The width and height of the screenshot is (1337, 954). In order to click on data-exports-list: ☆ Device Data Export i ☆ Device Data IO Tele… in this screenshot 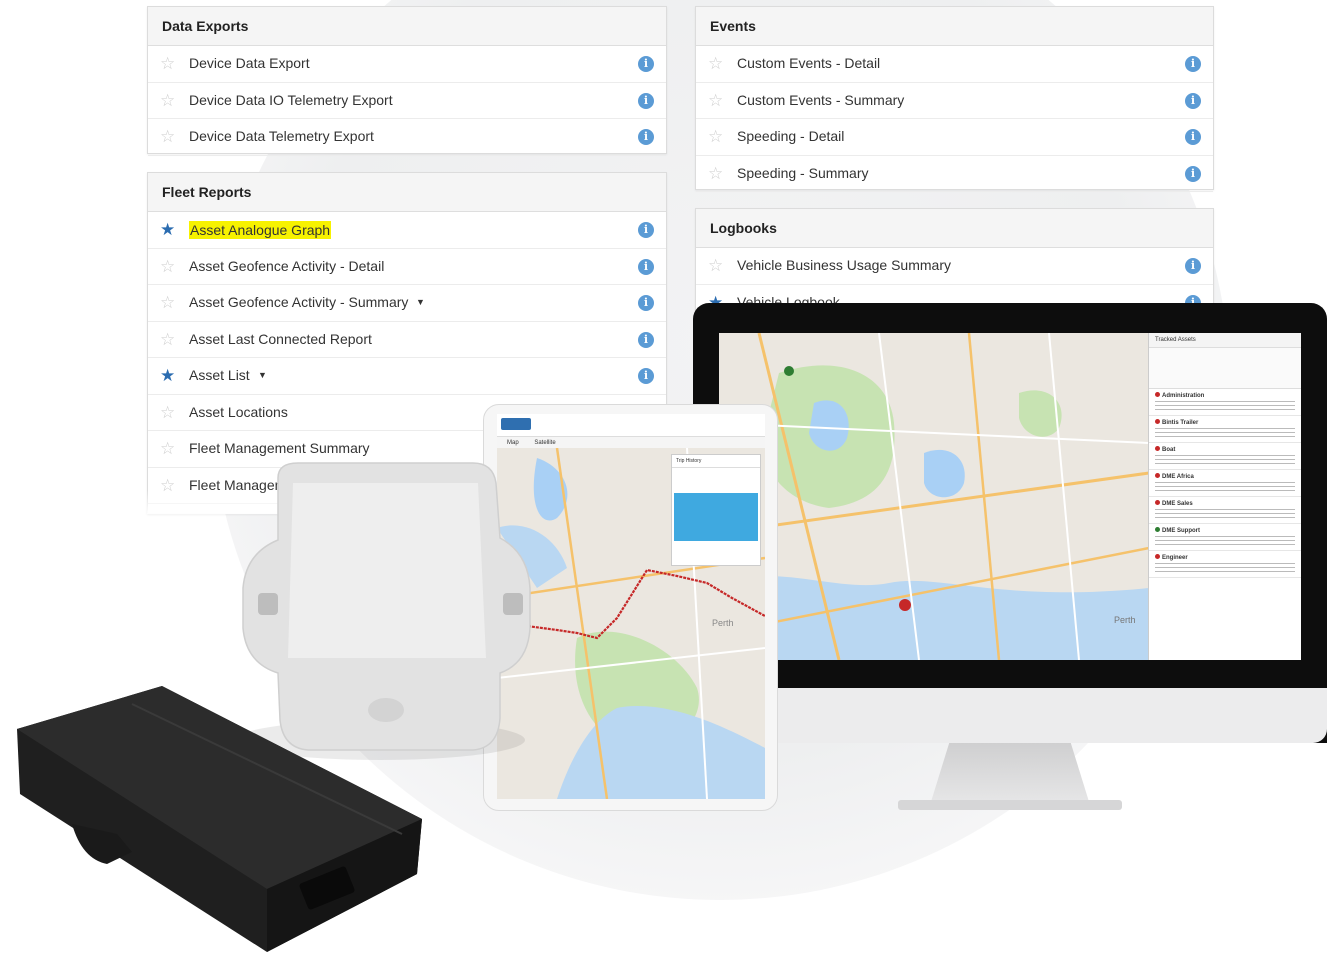, I will do `click(407, 101)`.